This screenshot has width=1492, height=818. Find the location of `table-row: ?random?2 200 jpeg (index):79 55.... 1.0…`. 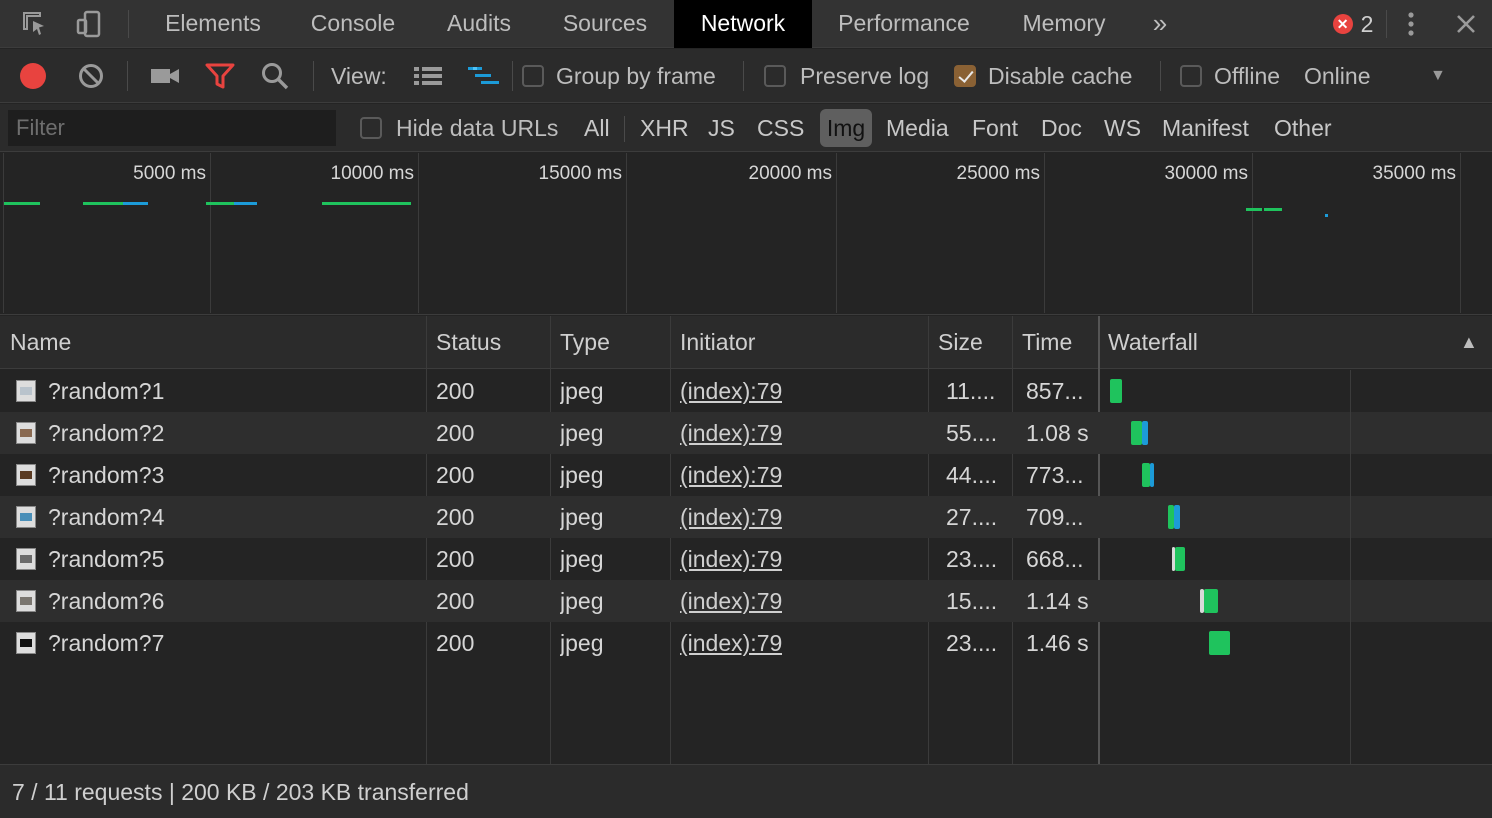

table-row: ?random?2 200 jpeg (index):79 55.... 1.0… is located at coordinates (746, 433).